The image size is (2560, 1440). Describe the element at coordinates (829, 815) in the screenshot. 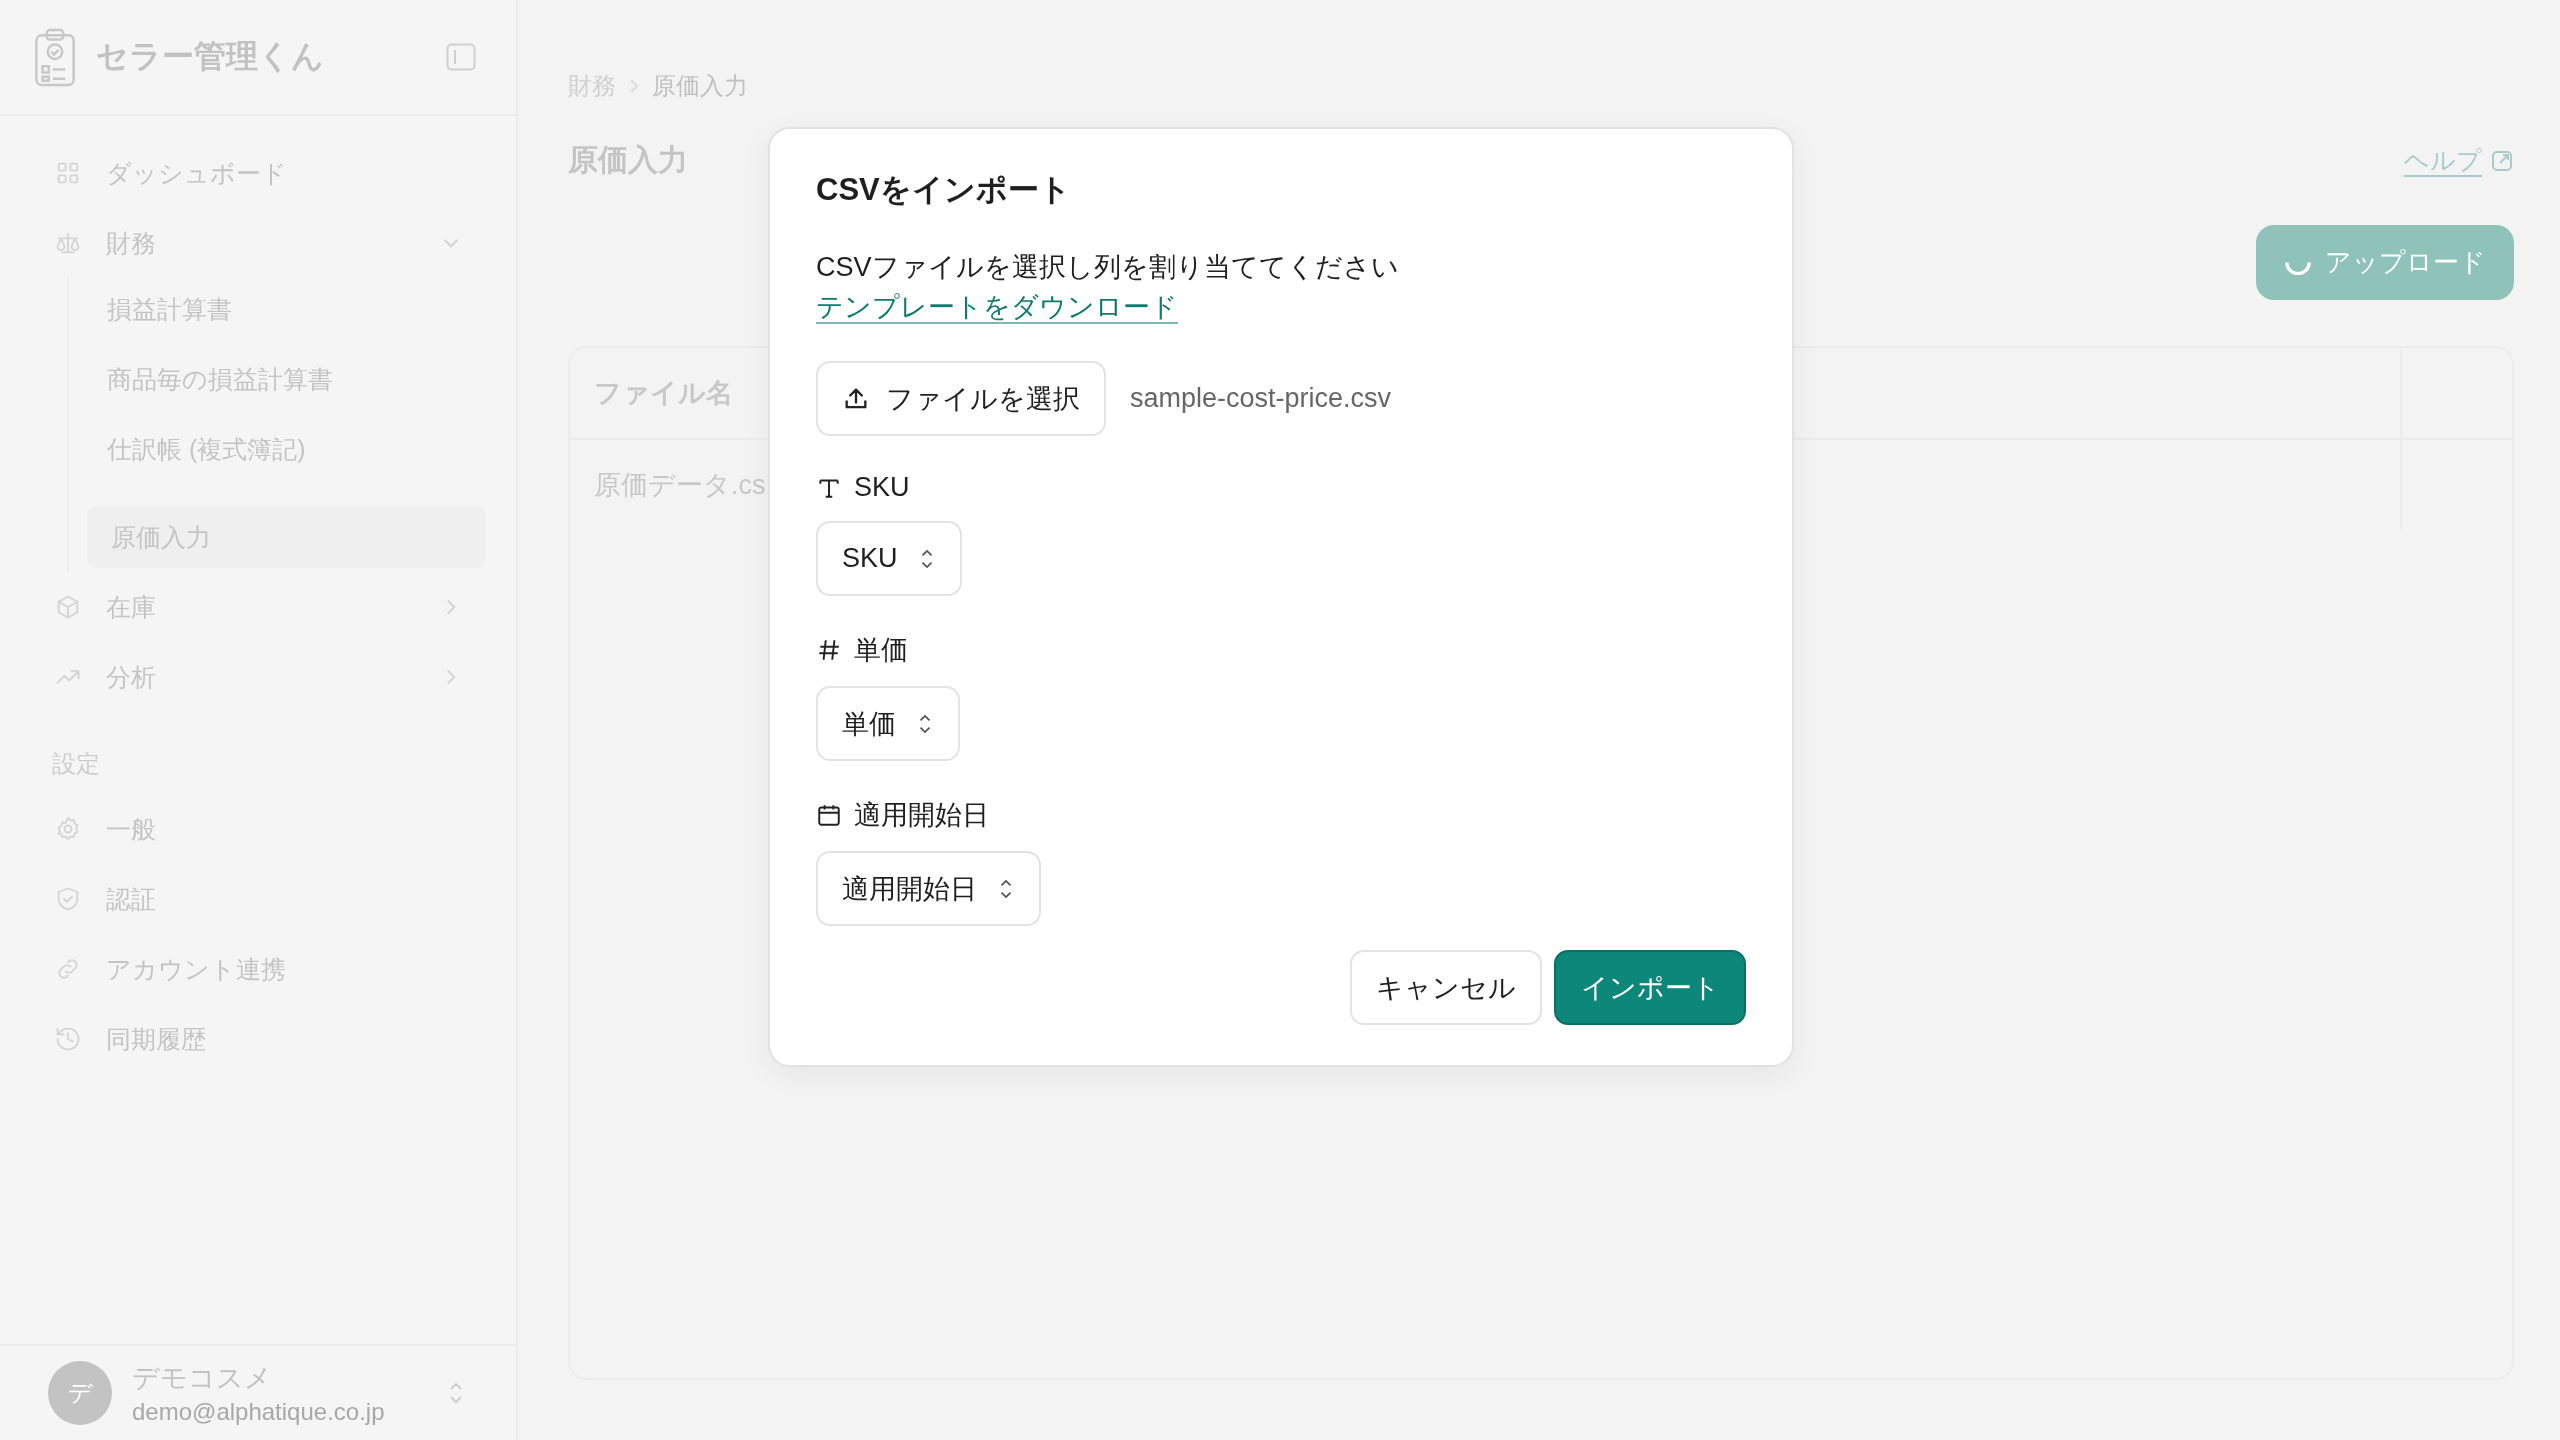

I see `calendar-icon` at that location.